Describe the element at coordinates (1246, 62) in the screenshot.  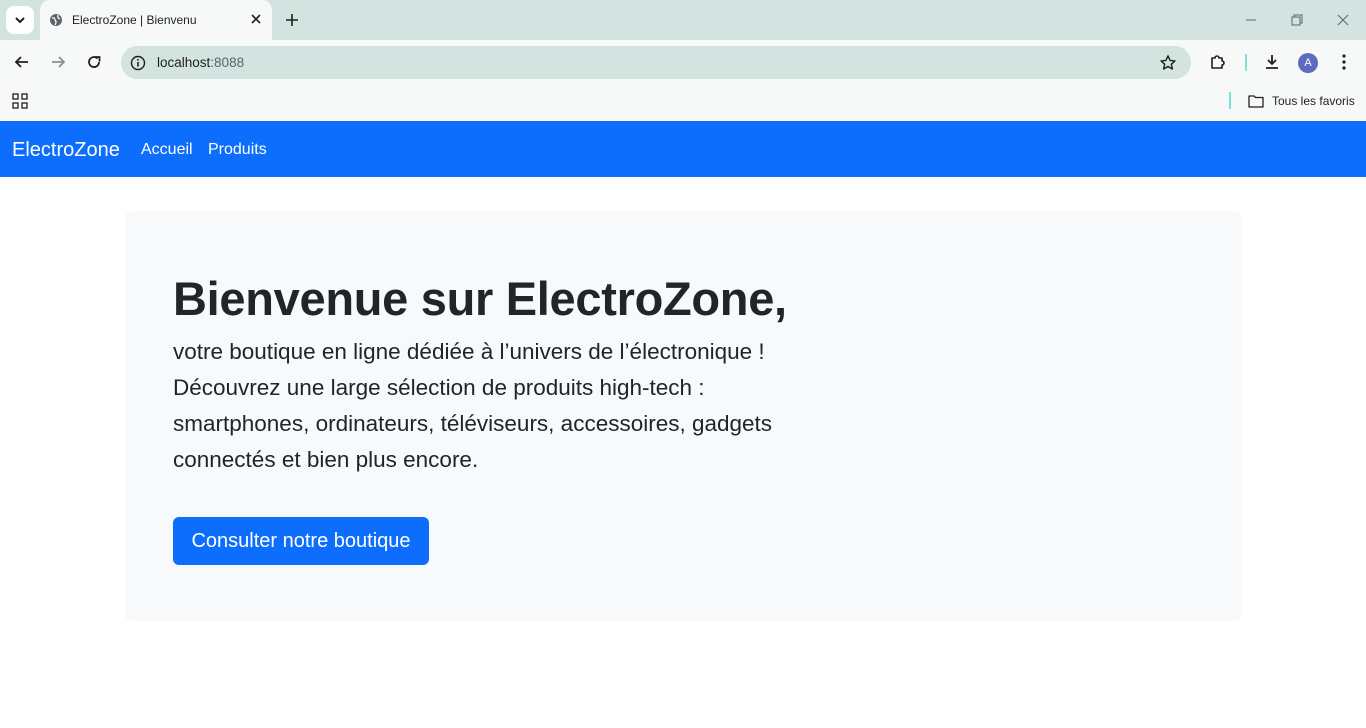
I see `toolbar-divider` at that location.